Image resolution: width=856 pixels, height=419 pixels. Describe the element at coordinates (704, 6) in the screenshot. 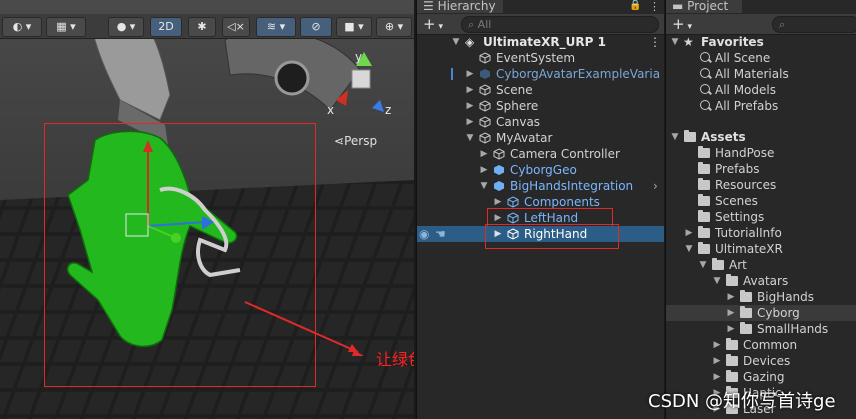

I see `tab-project: ▬ Project` at that location.